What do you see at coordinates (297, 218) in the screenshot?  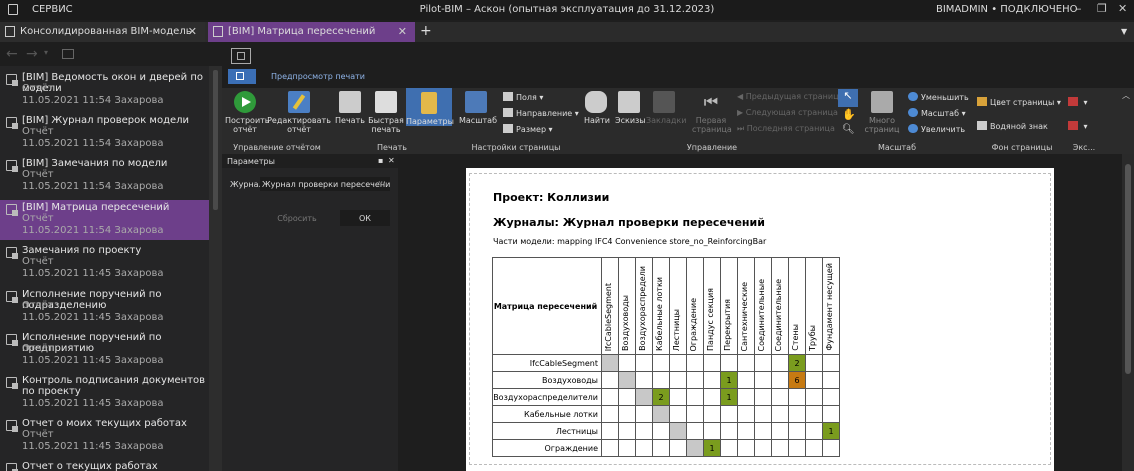 I see `reset-button: Сбросить` at bounding box center [297, 218].